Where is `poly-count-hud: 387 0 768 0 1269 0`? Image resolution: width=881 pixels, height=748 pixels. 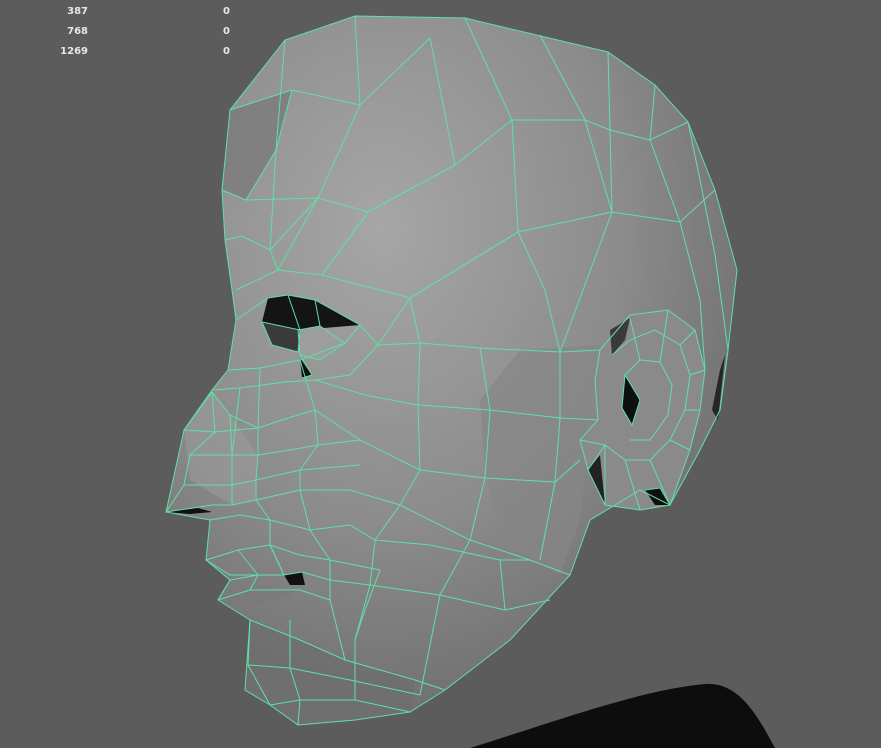
poly-count-hud: 387 0 768 0 1269 0 is located at coordinates (135, 32).